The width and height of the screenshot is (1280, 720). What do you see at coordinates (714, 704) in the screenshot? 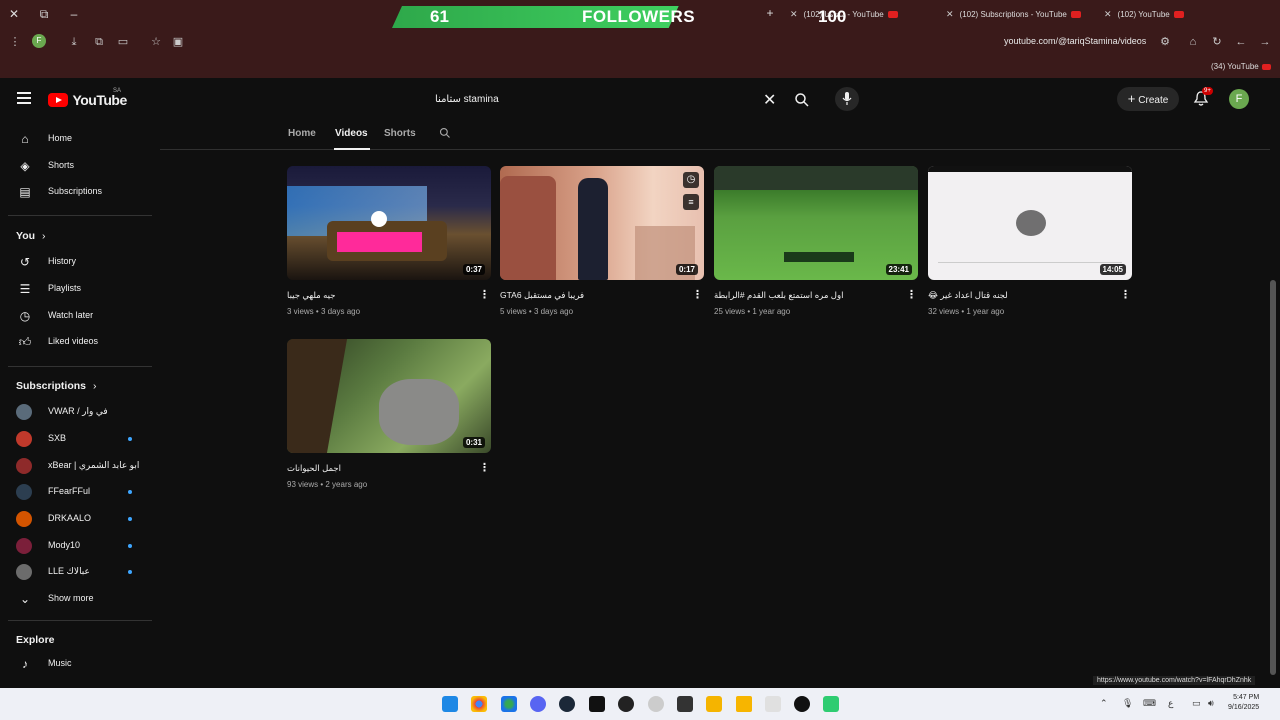
I see `file-explorer-icon` at bounding box center [714, 704].